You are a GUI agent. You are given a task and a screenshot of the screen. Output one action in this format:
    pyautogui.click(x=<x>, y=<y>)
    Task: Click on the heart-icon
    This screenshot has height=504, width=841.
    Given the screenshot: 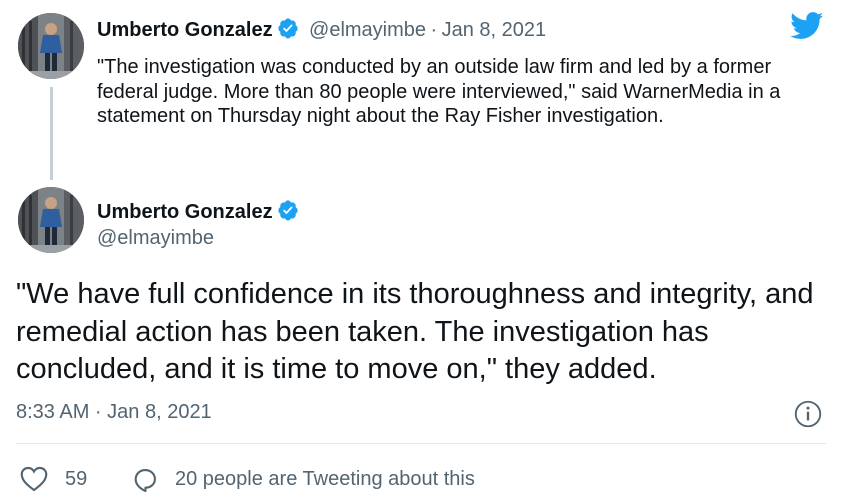 What is the action you would take?
    pyautogui.click(x=34, y=481)
    